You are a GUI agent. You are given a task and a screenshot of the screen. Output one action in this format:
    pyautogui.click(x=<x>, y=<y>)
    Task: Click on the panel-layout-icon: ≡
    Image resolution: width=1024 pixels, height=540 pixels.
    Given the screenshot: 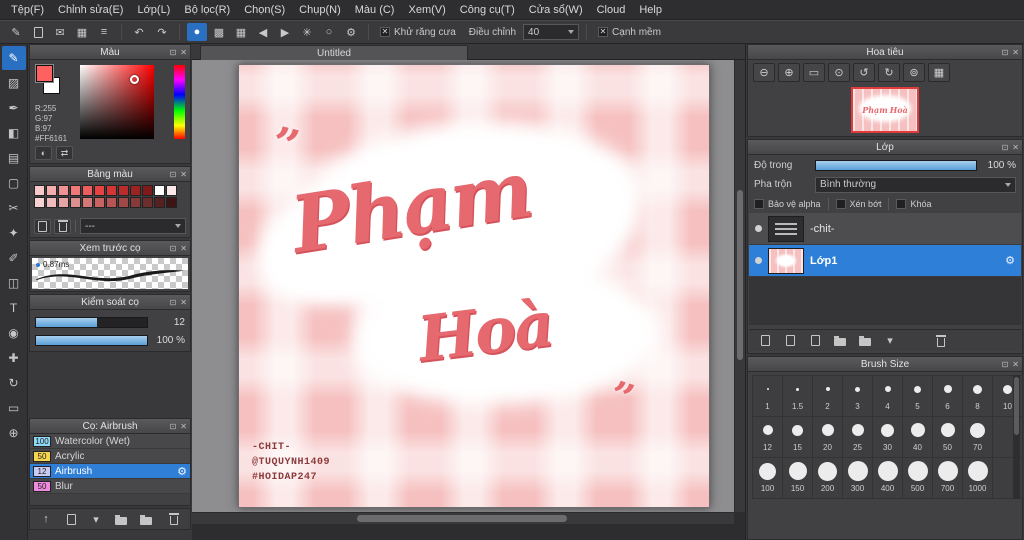 What is the action you would take?
    pyautogui.click(x=104, y=32)
    